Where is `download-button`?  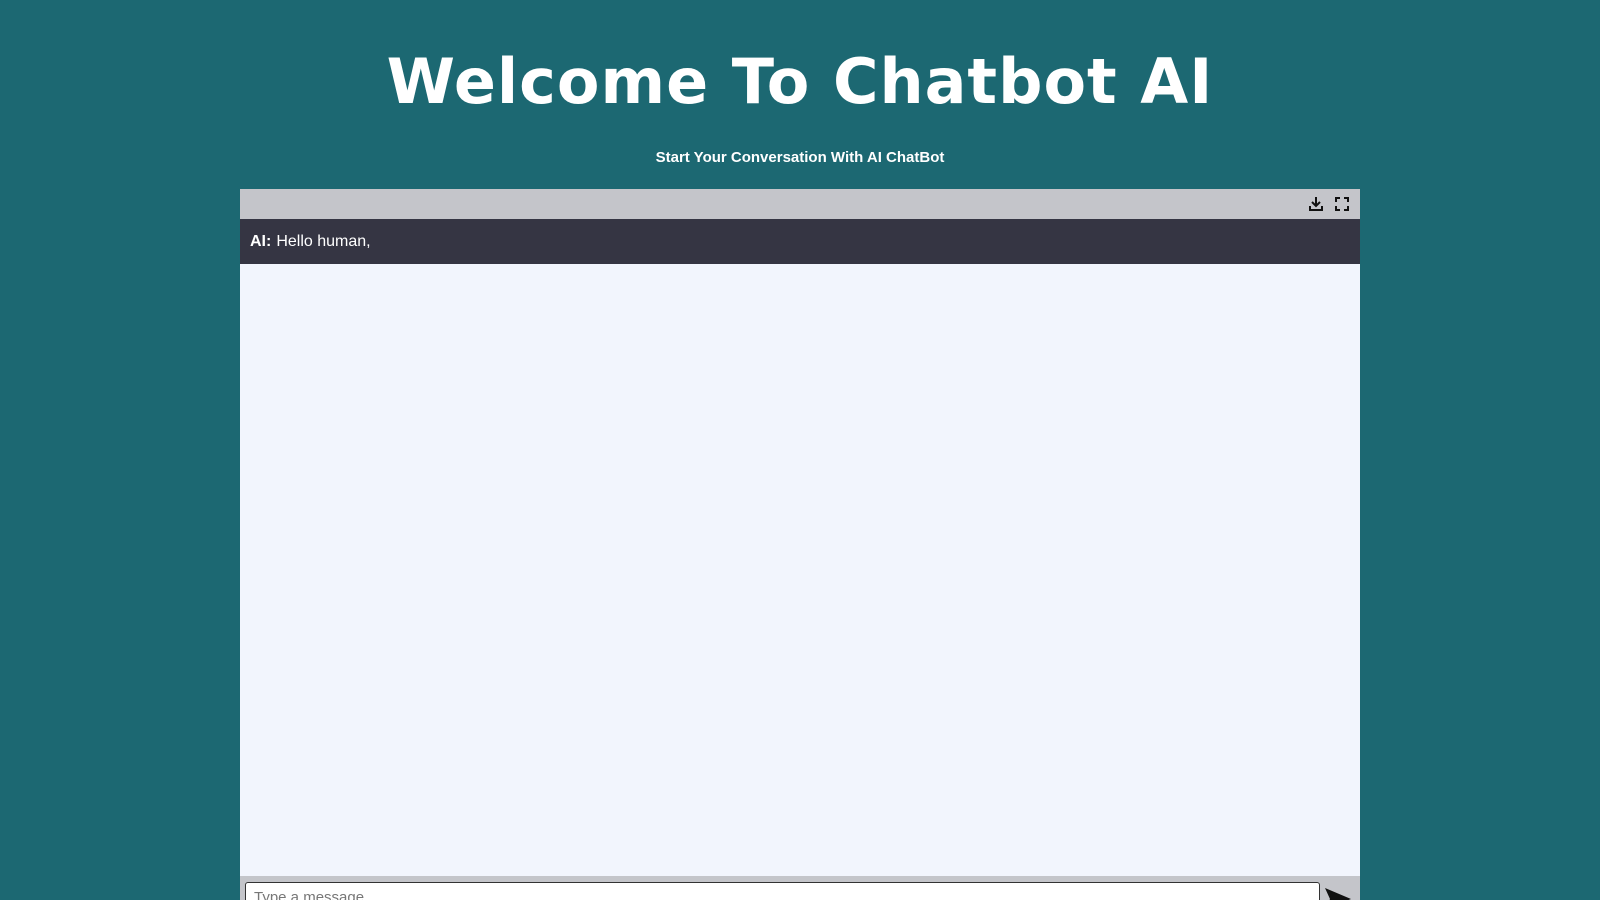
download-button is located at coordinates (1316, 204).